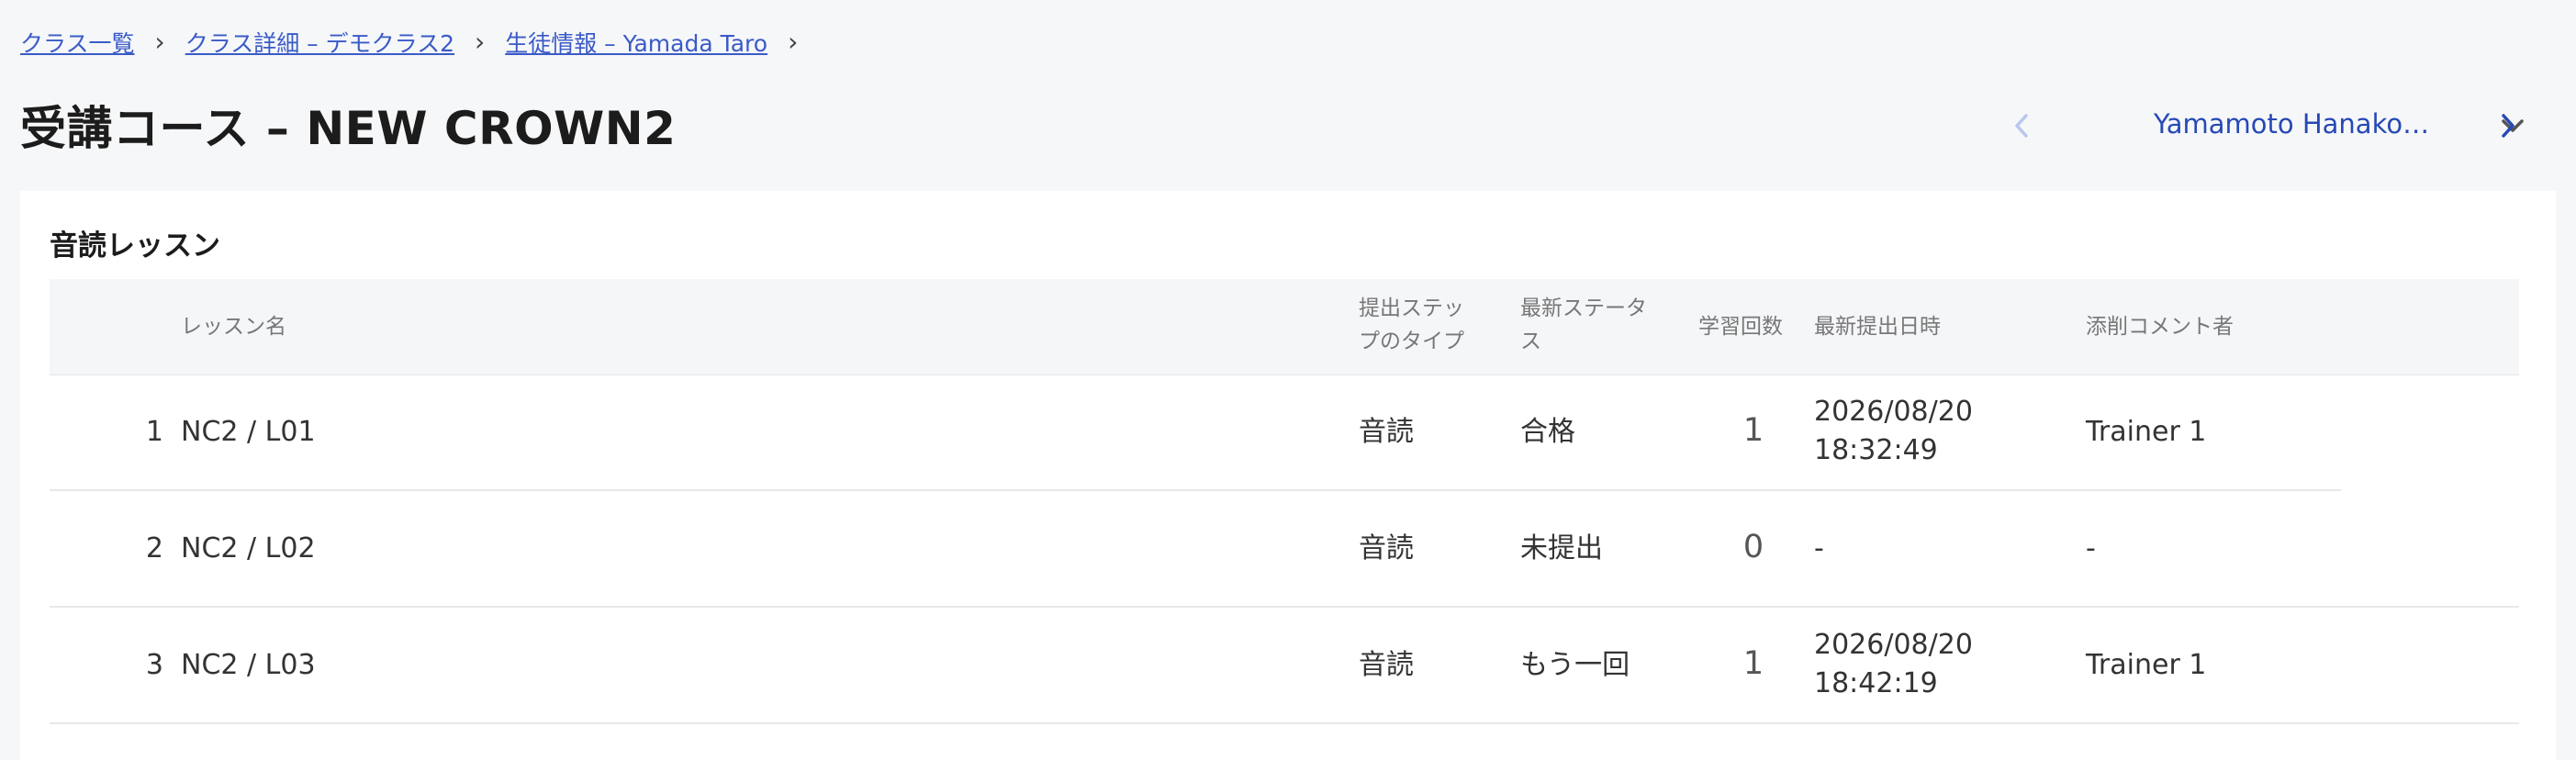  What do you see at coordinates (248, 548) in the screenshot?
I see `lesson-name: NC2 / L02` at bounding box center [248, 548].